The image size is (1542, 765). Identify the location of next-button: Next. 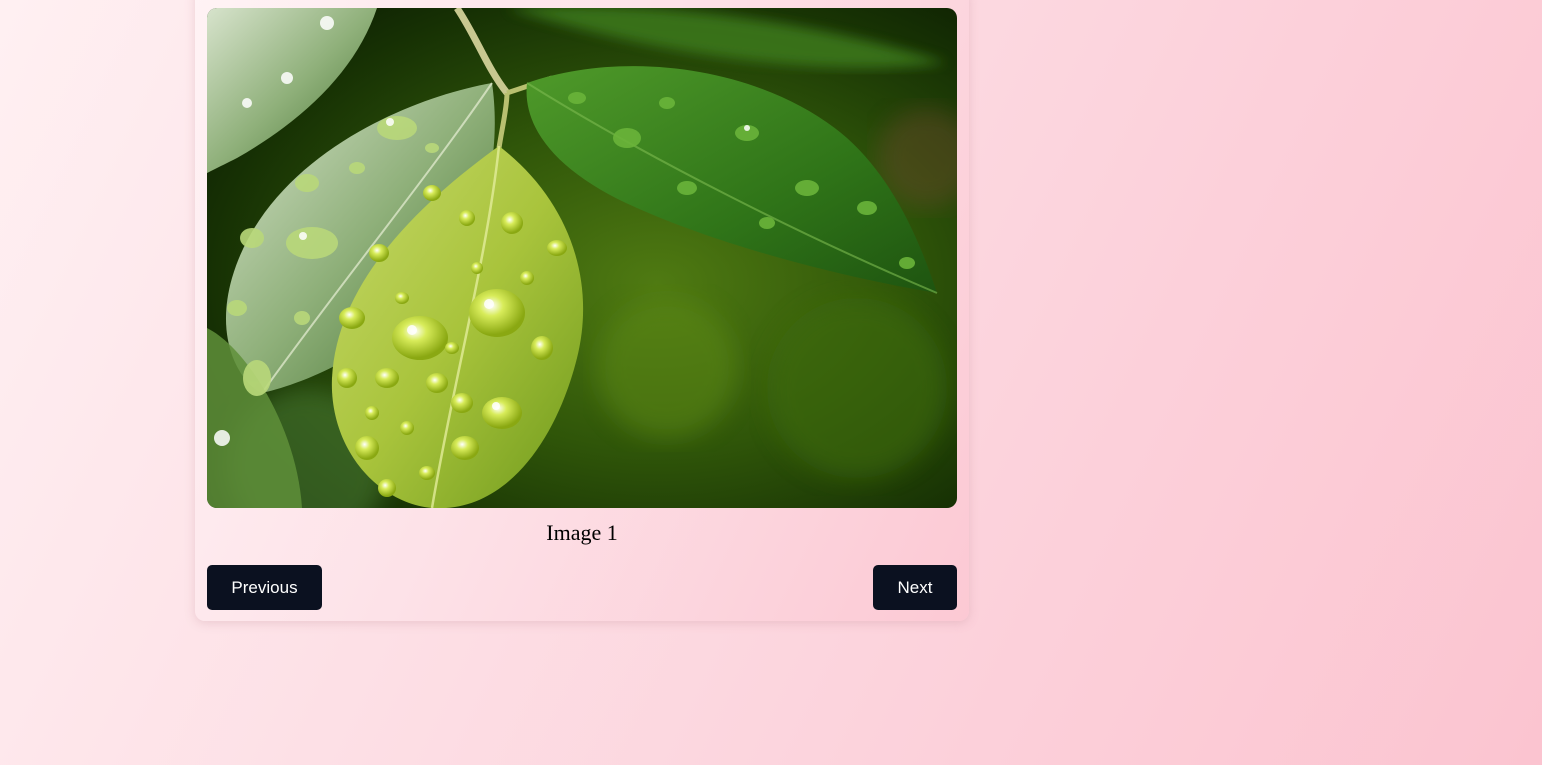
(915, 587).